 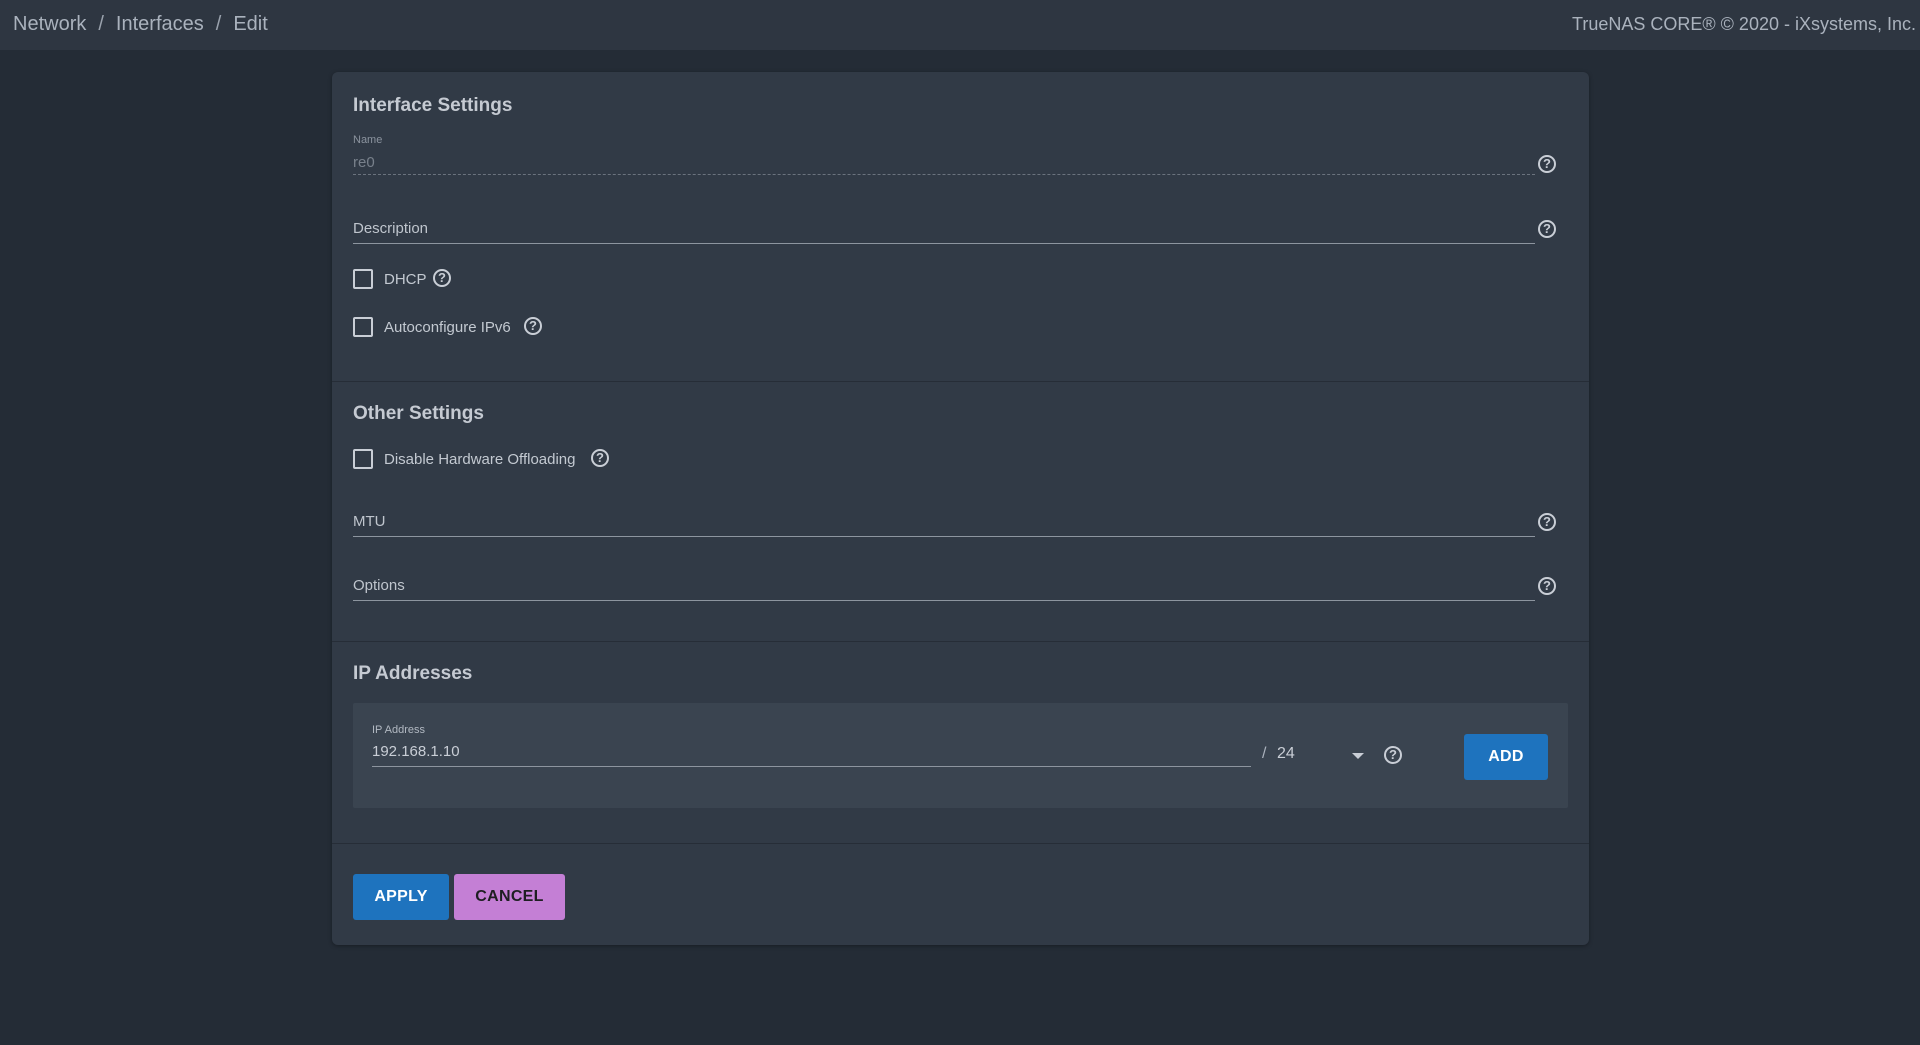 What do you see at coordinates (250, 24) in the screenshot?
I see `breadcrumb-edit: Edit` at bounding box center [250, 24].